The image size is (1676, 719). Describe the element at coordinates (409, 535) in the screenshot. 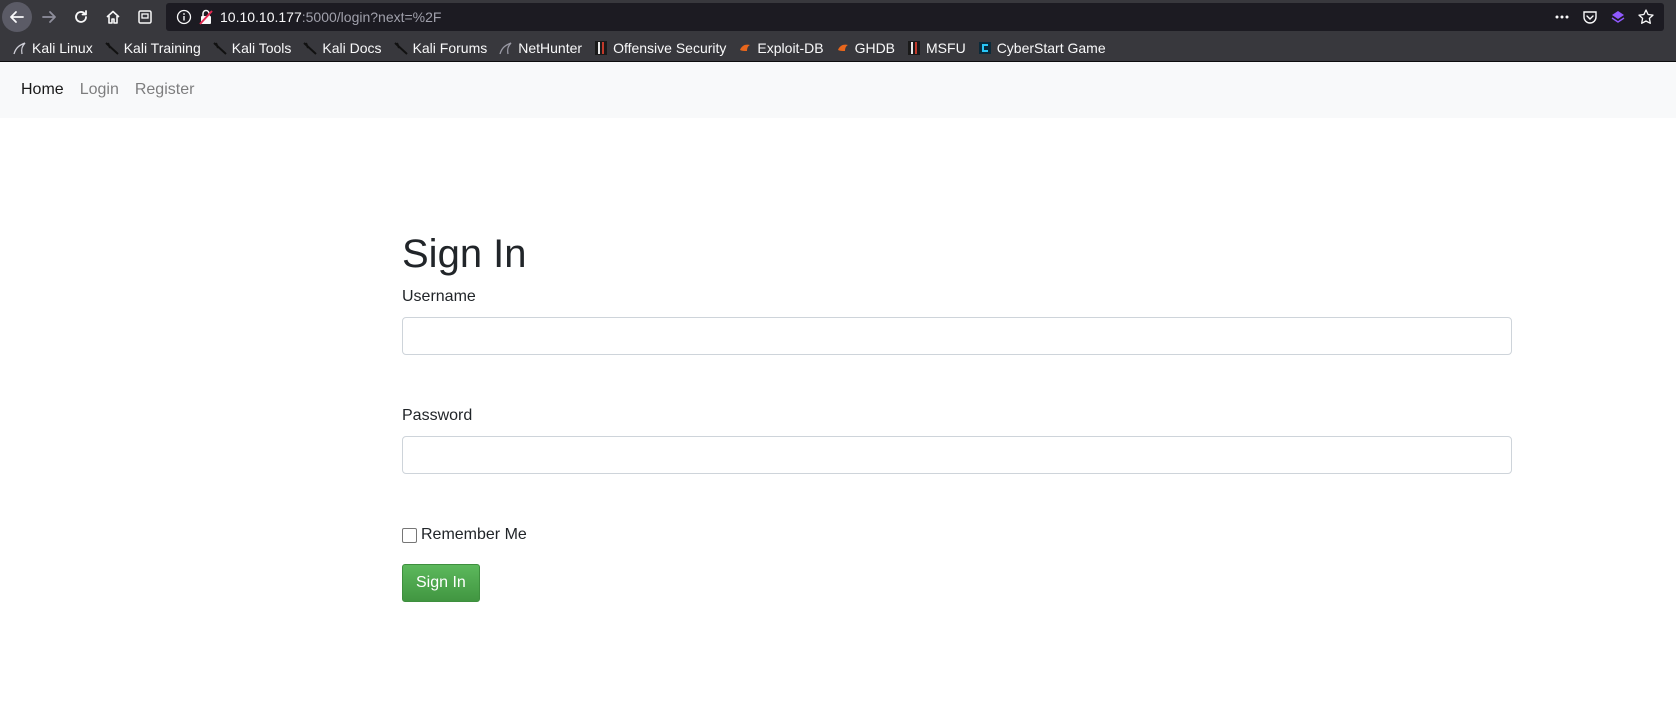

I see `remember-me-checkbox` at that location.